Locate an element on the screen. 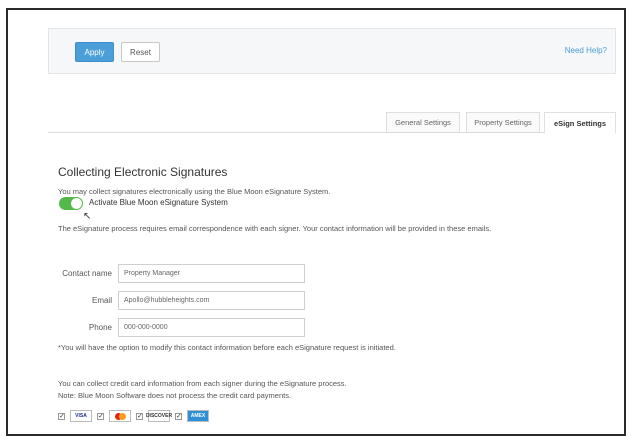 The height and width of the screenshot is (443, 634). tab-esign-settings: eSign Settings is located at coordinates (580, 122).